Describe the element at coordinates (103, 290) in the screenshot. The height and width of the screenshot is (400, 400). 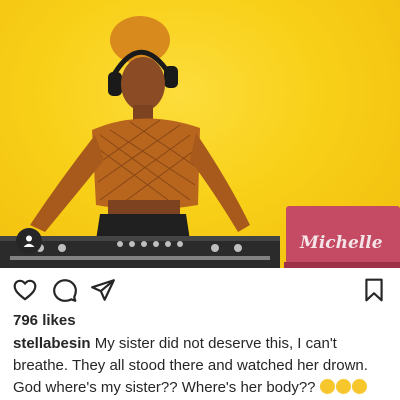
I see `paper-plane-icon` at that location.